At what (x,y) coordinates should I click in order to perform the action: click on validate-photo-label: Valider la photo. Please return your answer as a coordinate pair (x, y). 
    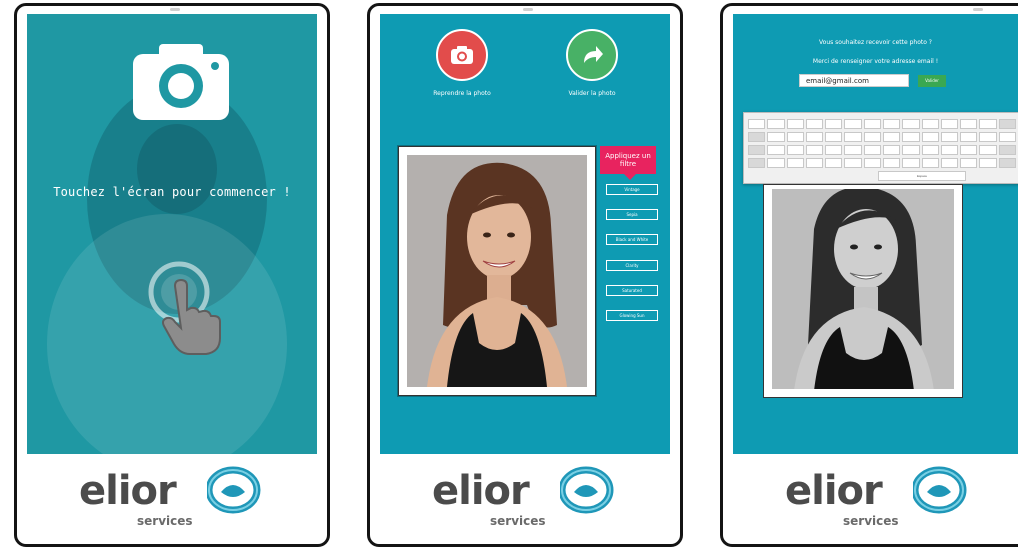
    Looking at the image, I should click on (592, 93).